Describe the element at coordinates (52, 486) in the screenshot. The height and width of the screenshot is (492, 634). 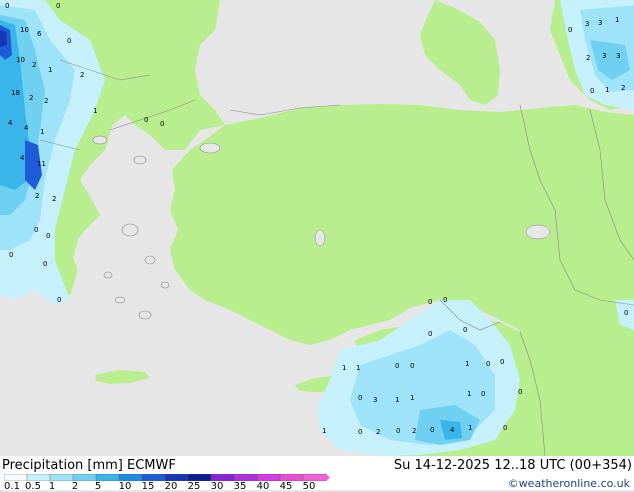
I see `colorbar-tick-label: 1` at that location.